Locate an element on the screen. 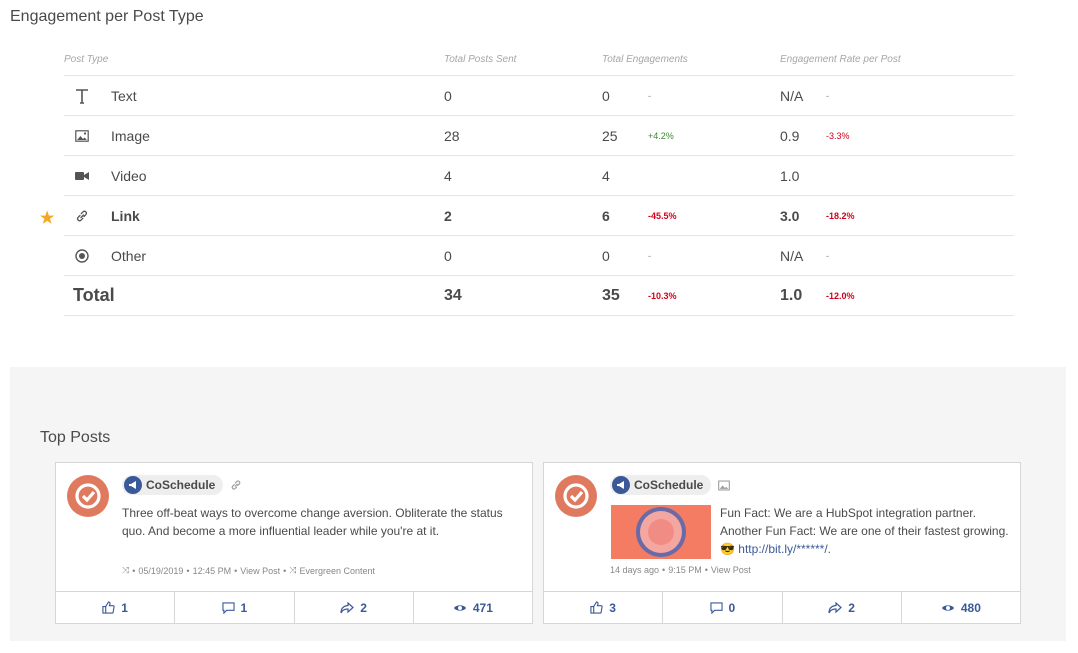  top-posts-title: Top Posts is located at coordinates (75, 437).